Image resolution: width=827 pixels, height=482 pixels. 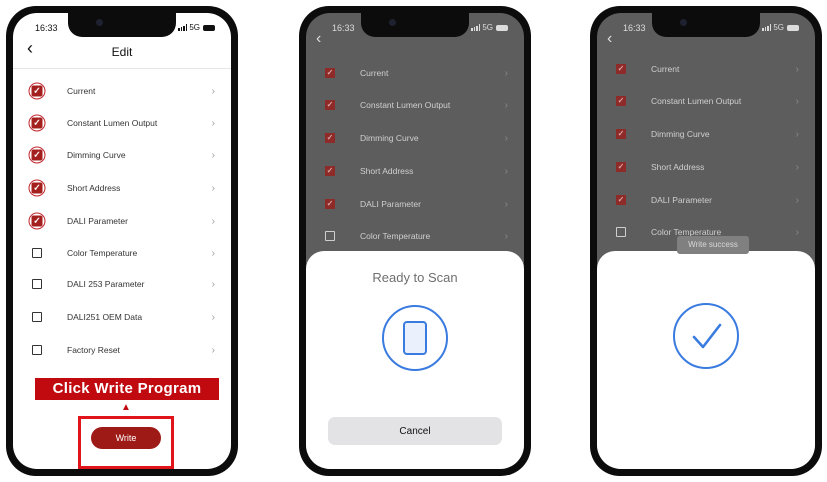 I want to click on item-label: DALI Parameter, so click(x=681, y=200).